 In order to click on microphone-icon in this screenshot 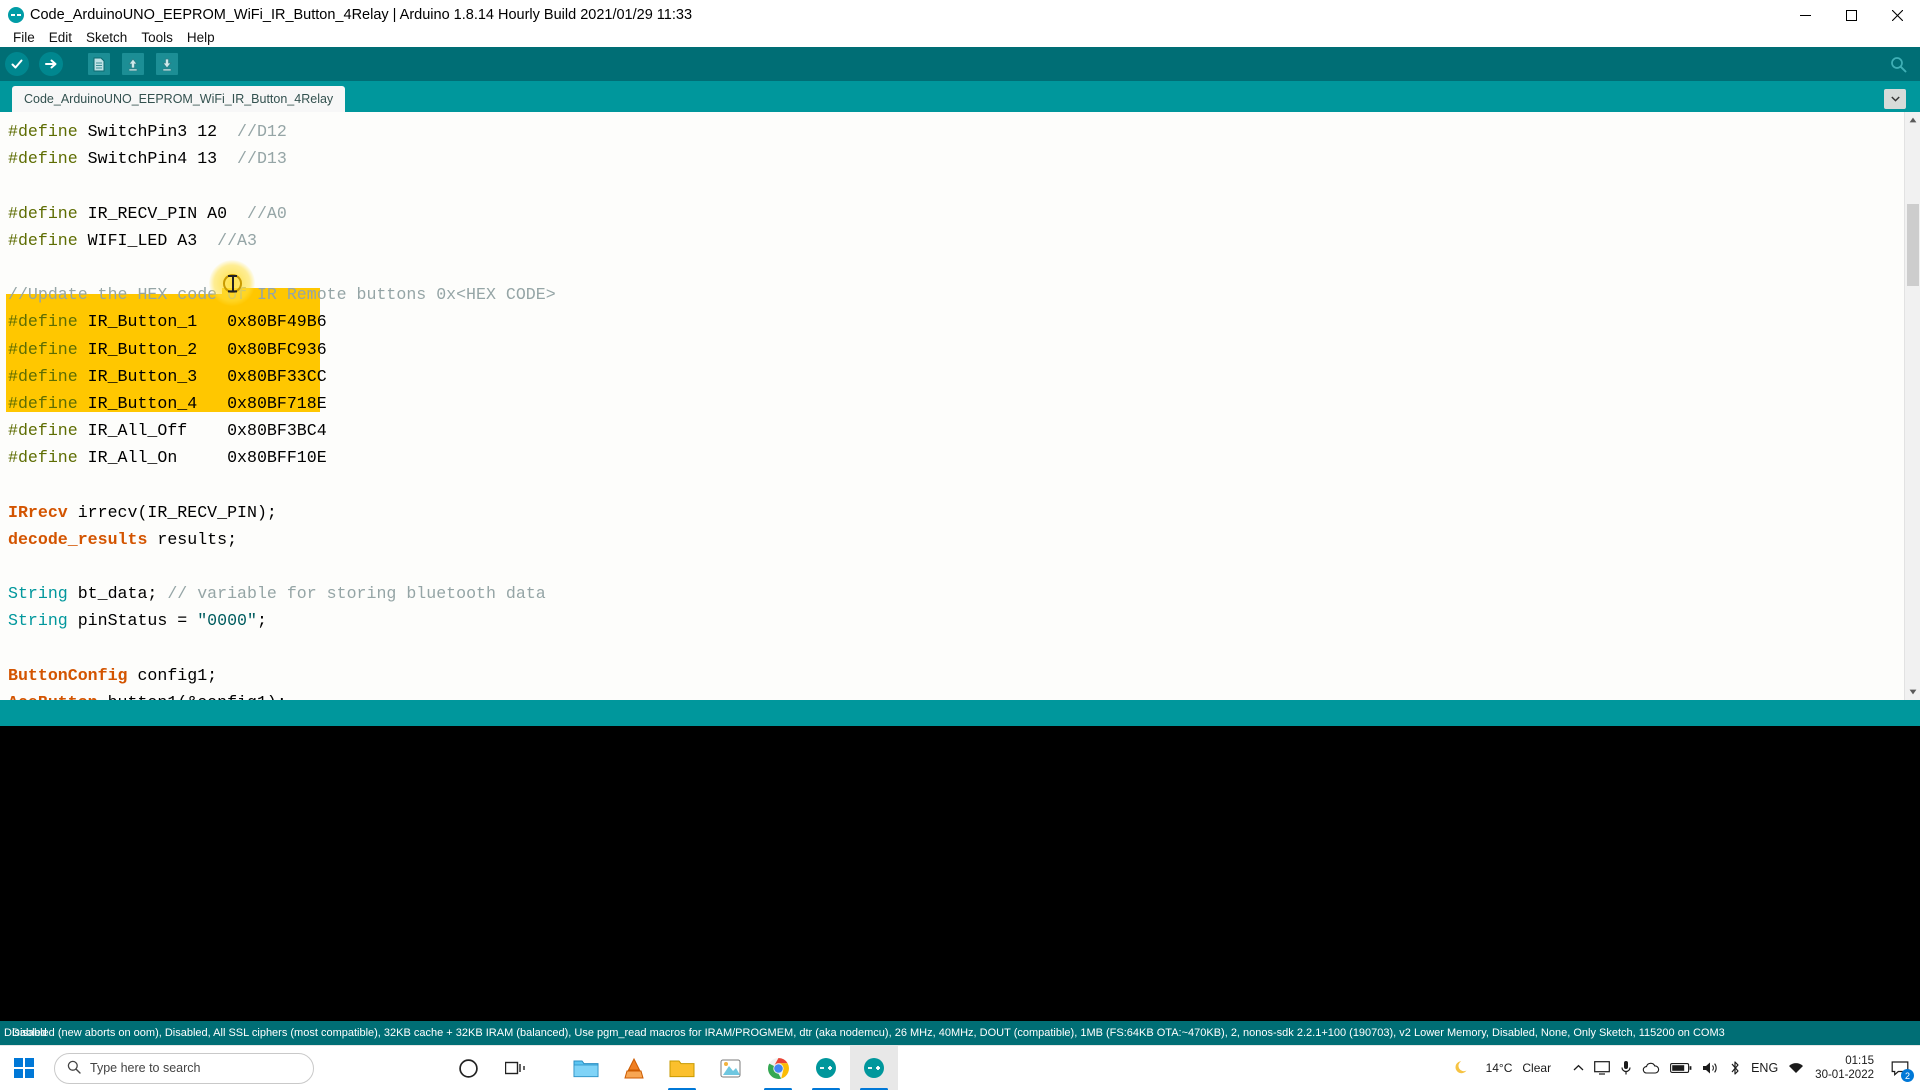, I will do `click(1626, 1068)`.